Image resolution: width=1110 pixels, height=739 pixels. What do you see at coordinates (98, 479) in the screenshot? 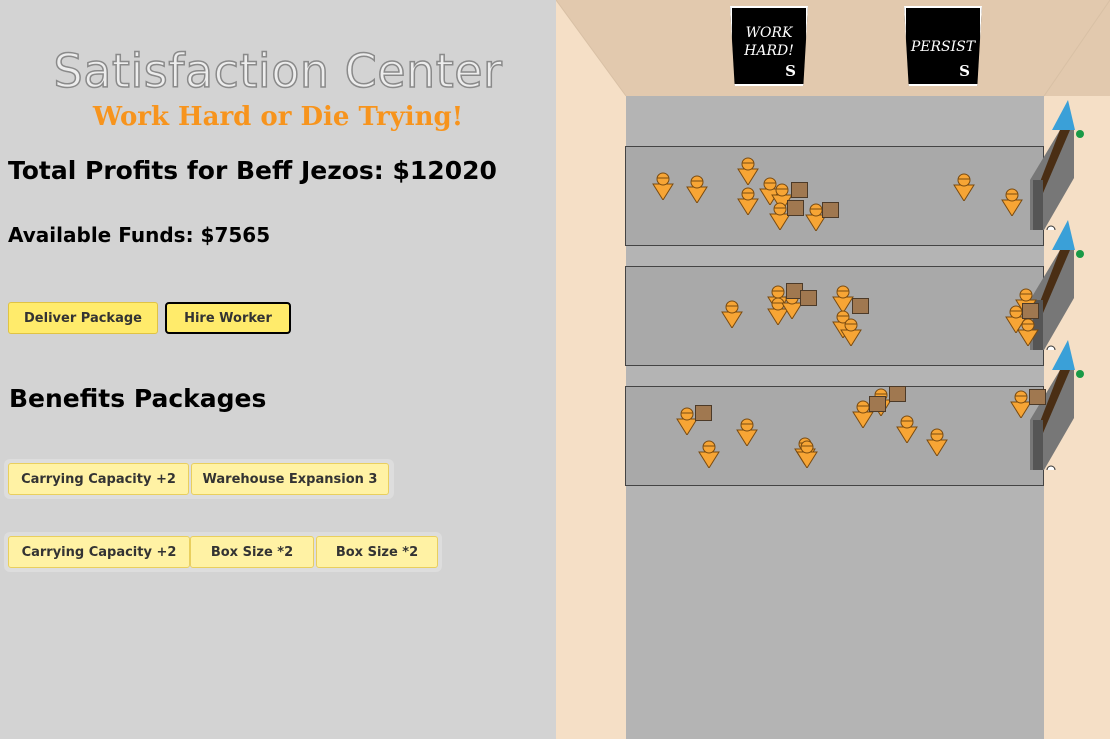
I see `carrying-capacity-button: Carrying Capacity +2` at bounding box center [98, 479].